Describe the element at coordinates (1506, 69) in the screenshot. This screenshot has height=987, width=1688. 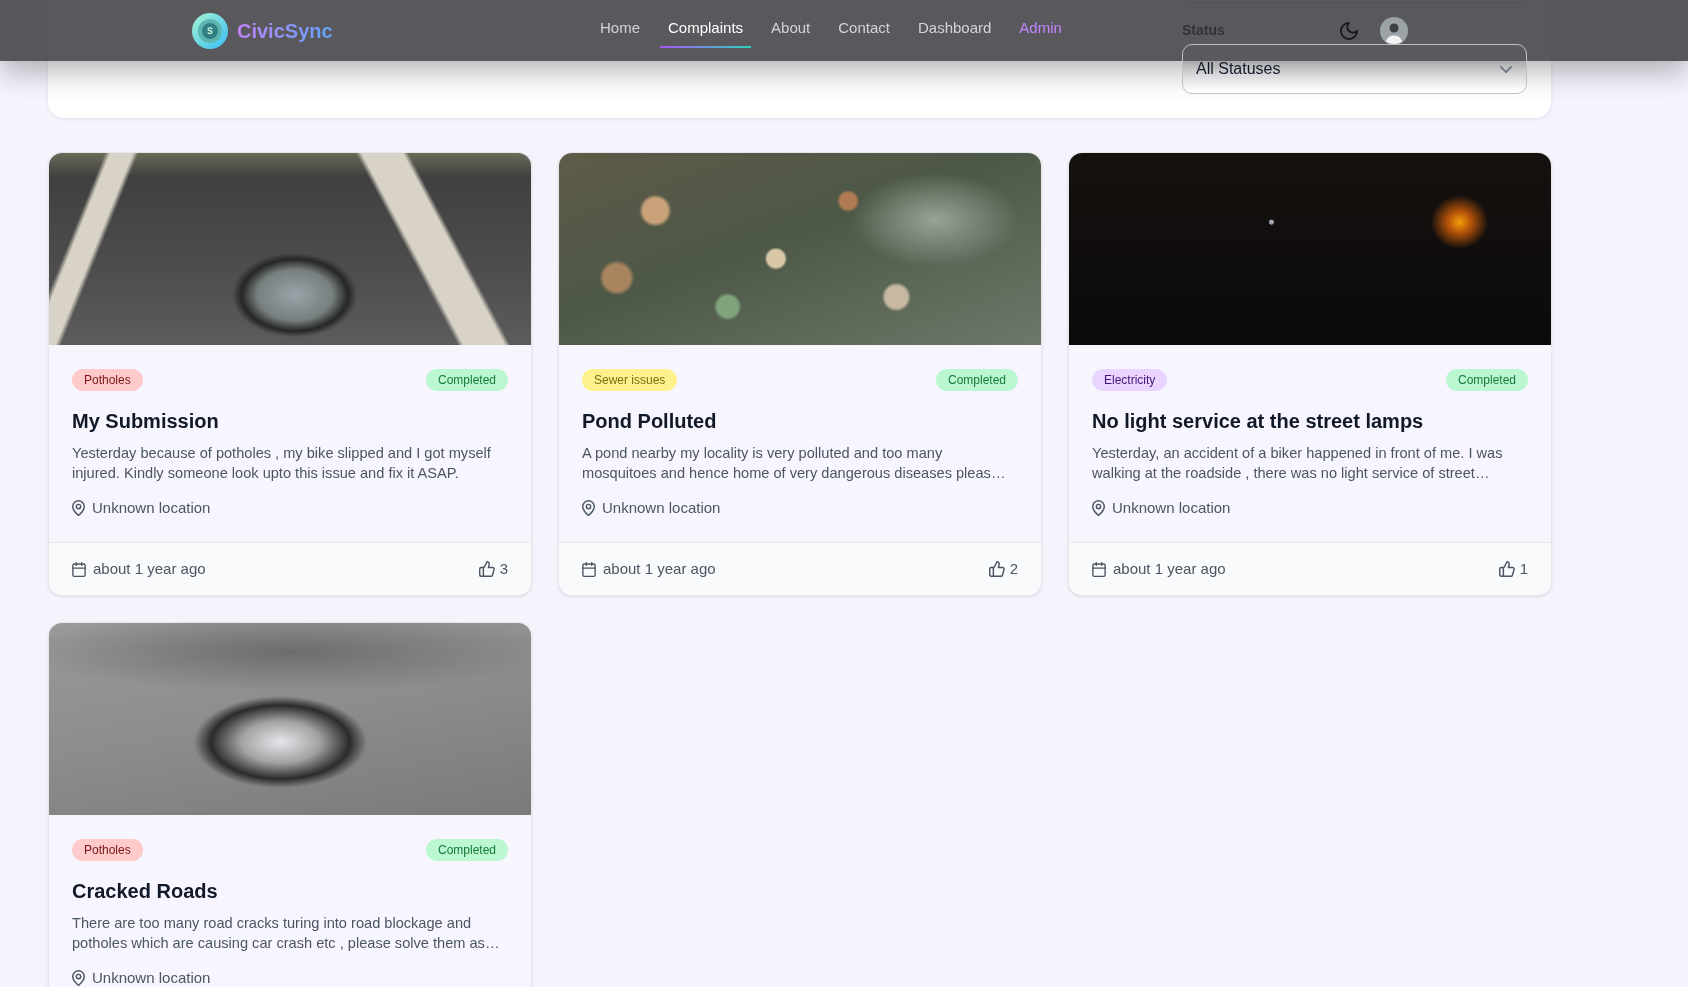
I see `chevron-down-icon` at that location.